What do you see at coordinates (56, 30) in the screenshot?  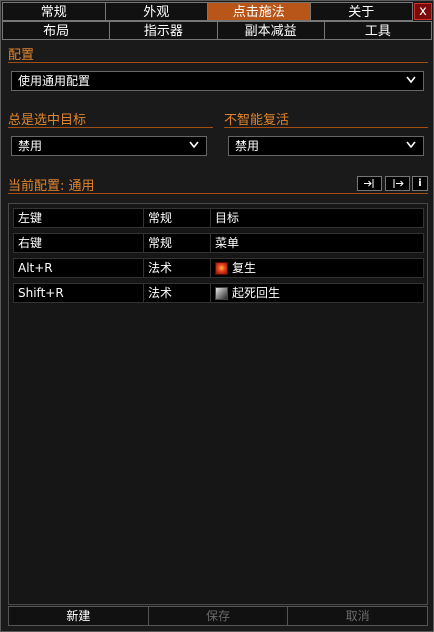 I see `tab-layout: 布局` at bounding box center [56, 30].